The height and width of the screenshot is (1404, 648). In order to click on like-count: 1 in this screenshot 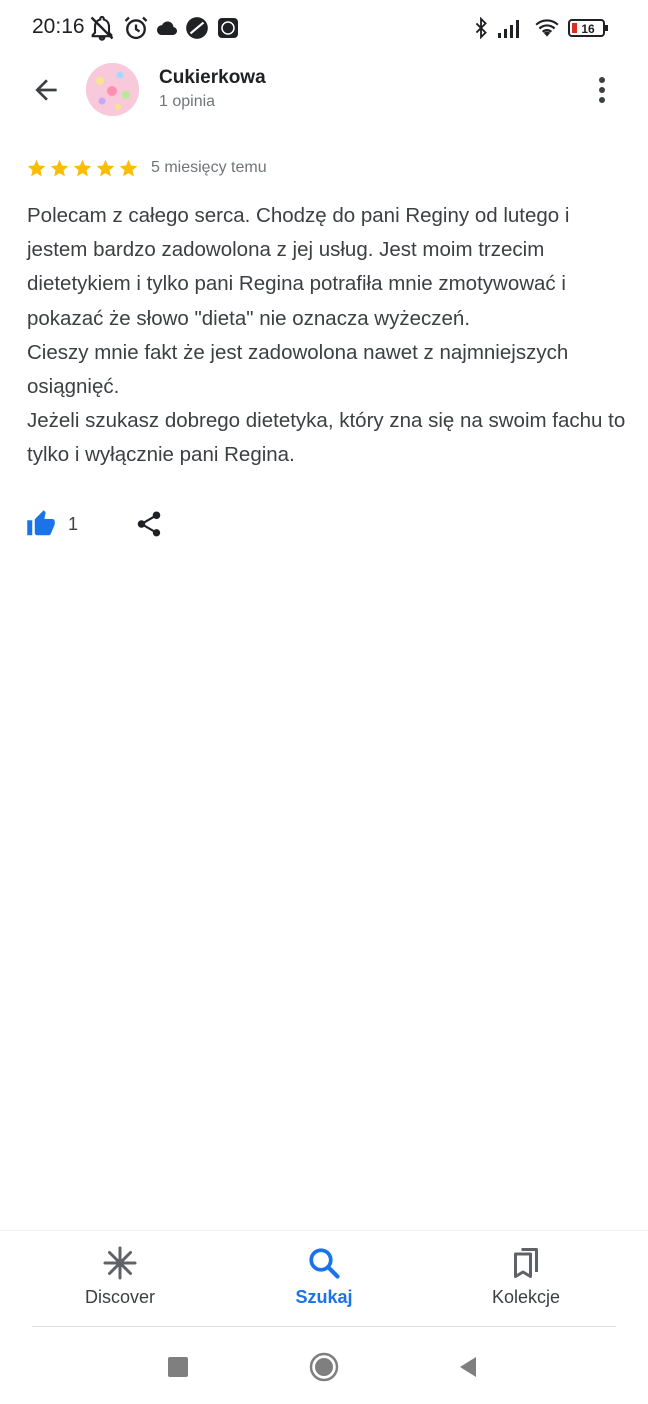, I will do `click(73, 523)`.